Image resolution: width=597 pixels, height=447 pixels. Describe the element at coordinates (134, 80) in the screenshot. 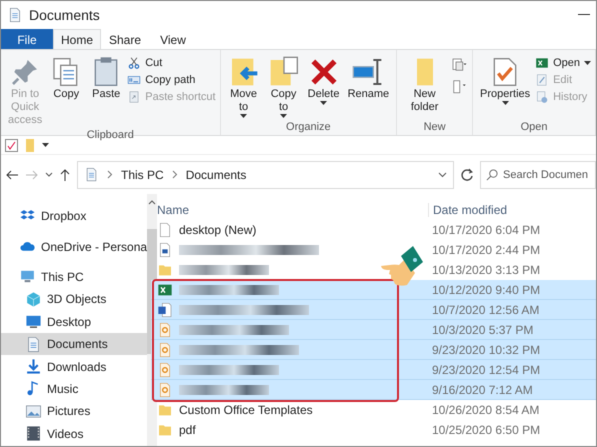

I see `path-icon` at that location.